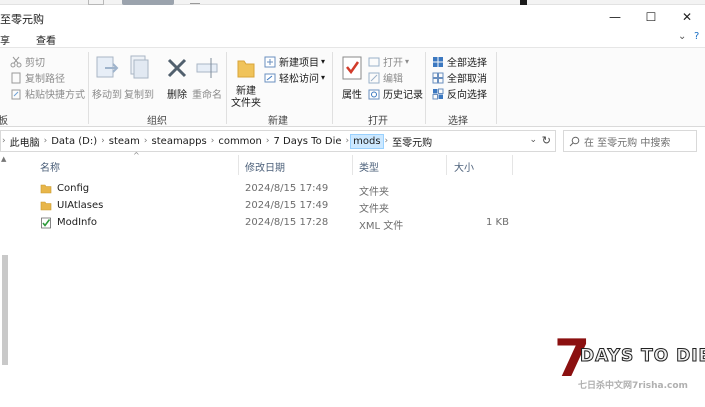 This screenshot has width=705, height=407. I want to click on properties-button: 属性, so click(352, 76).